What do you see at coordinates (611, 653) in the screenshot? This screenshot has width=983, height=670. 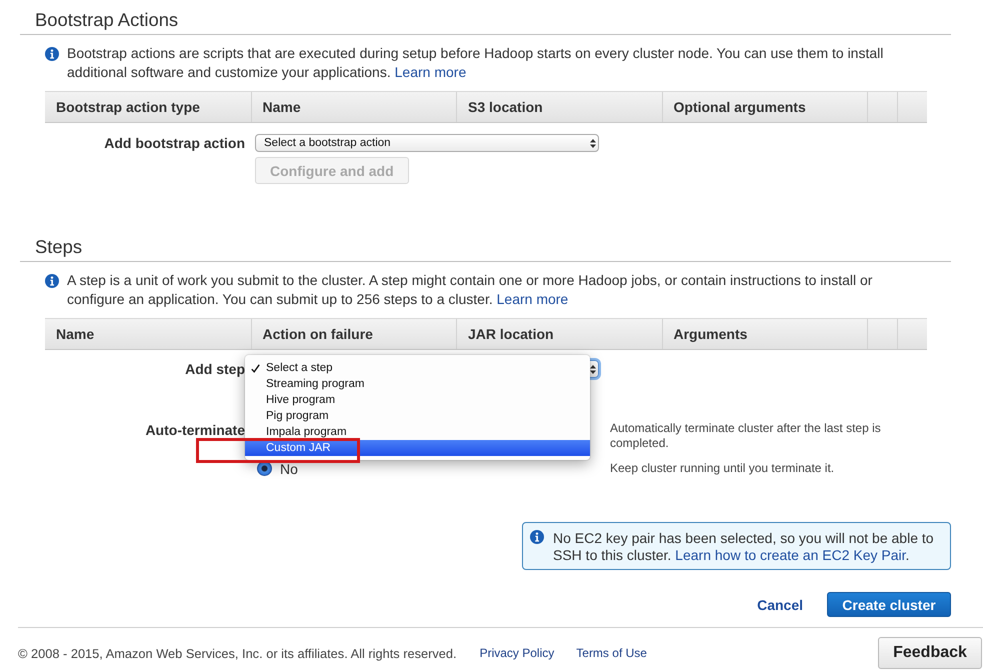 I see `footer-link: Terms of Use` at bounding box center [611, 653].